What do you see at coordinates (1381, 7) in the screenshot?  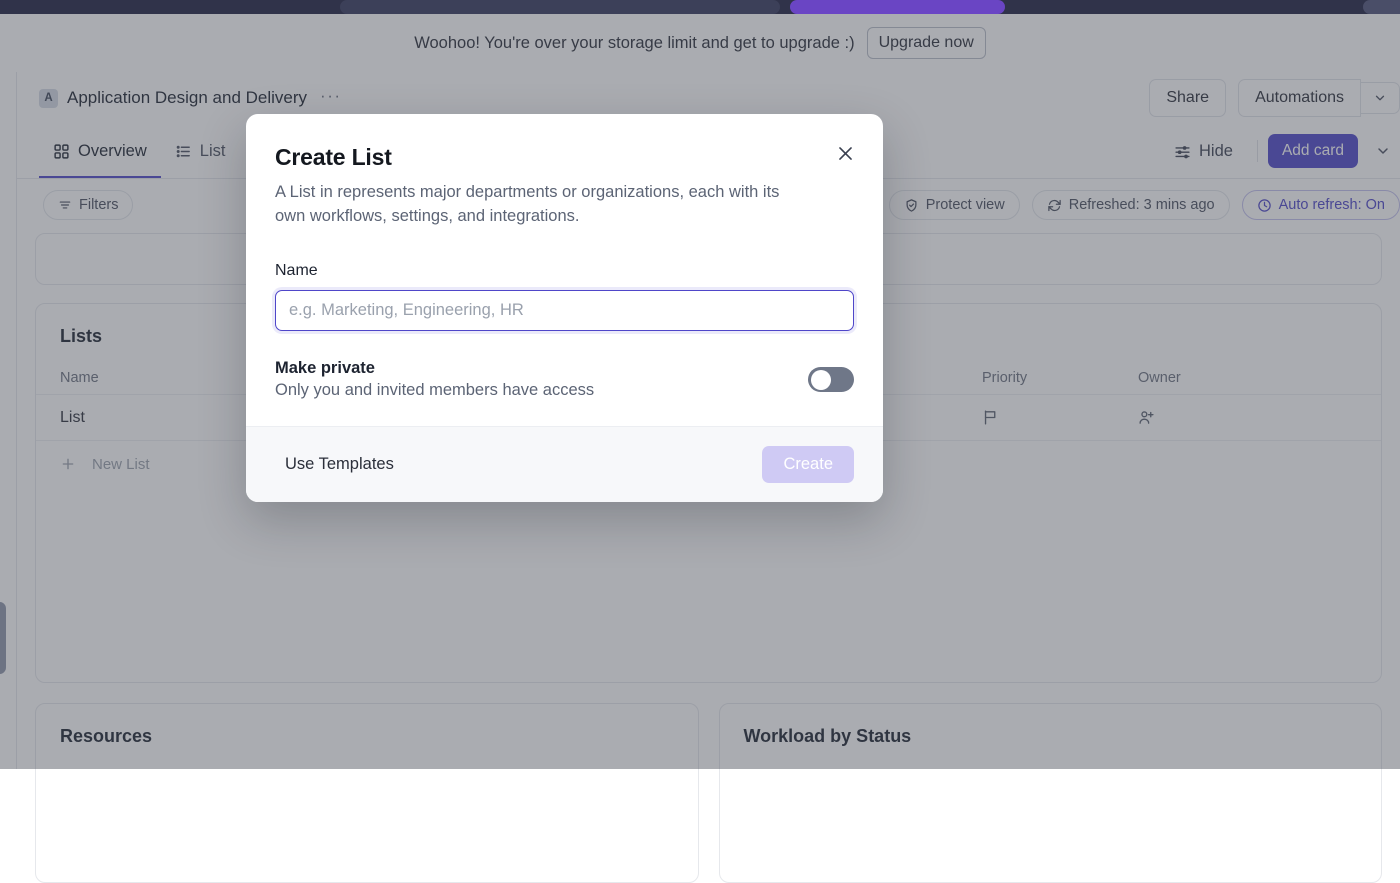 I see `chrome-window-controls` at bounding box center [1381, 7].